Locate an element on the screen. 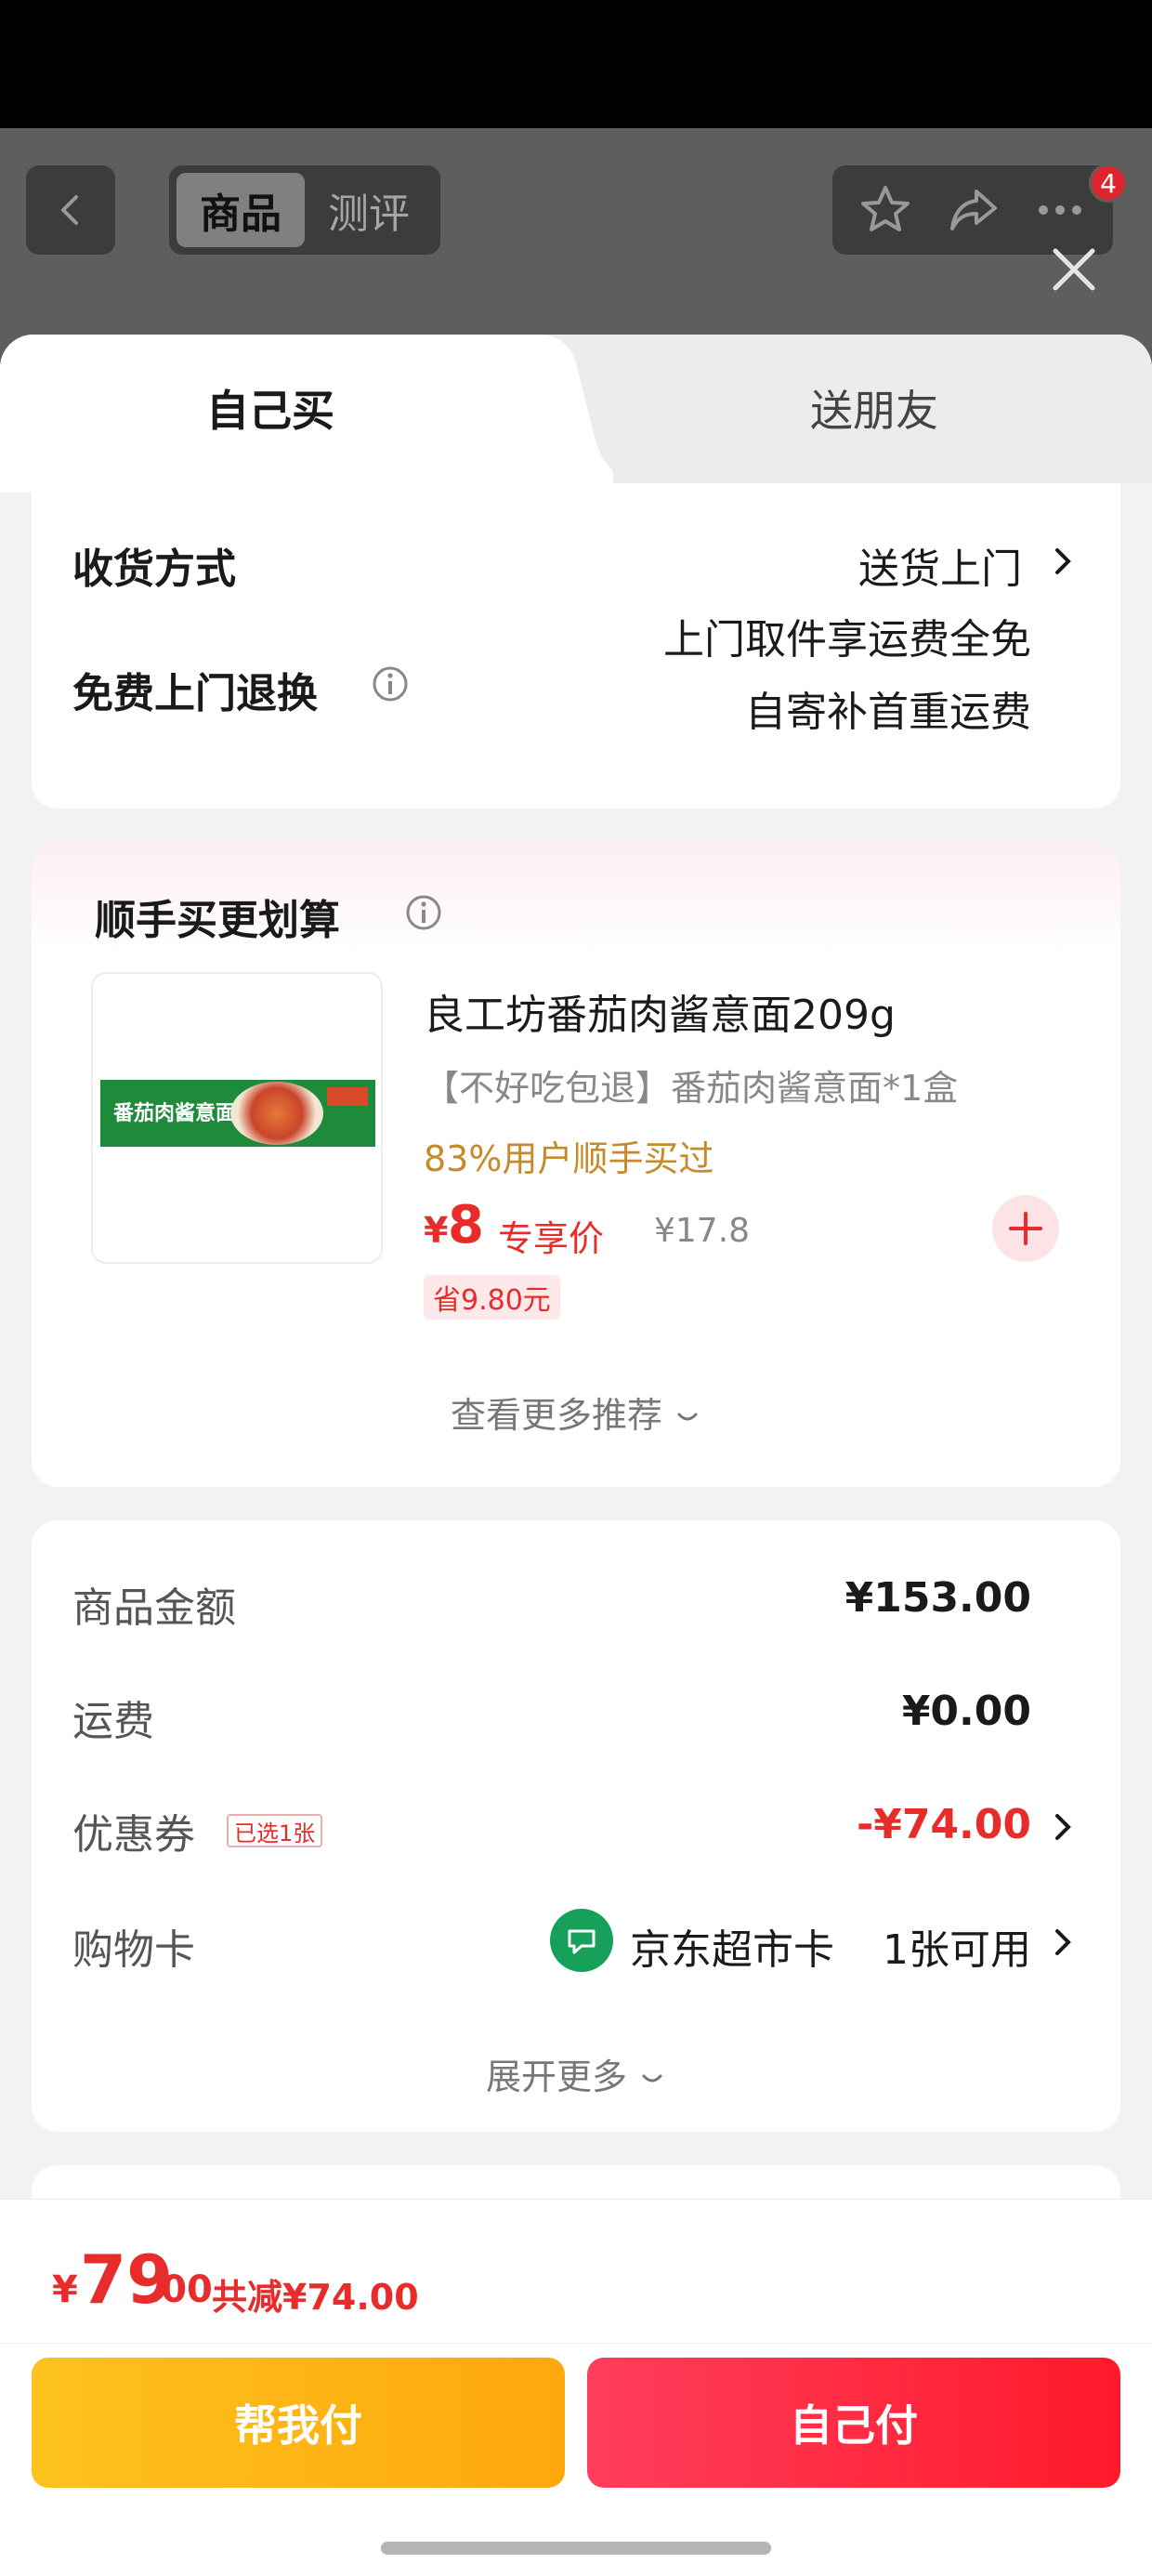 Image resolution: width=1152 pixels, height=2576 pixels. fee-value-coupon: -¥74.00 is located at coordinates (944, 1824).